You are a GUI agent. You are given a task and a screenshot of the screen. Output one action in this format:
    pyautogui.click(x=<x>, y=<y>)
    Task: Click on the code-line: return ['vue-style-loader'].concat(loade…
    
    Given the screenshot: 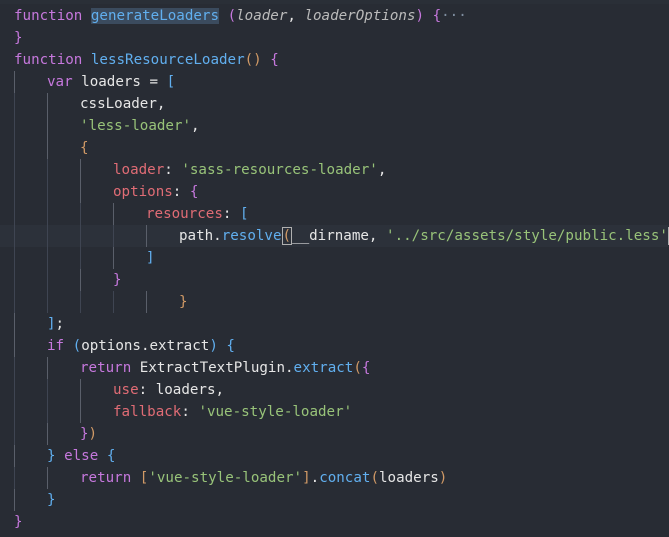 What is the action you would take?
    pyautogui.click(x=334, y=478)
    